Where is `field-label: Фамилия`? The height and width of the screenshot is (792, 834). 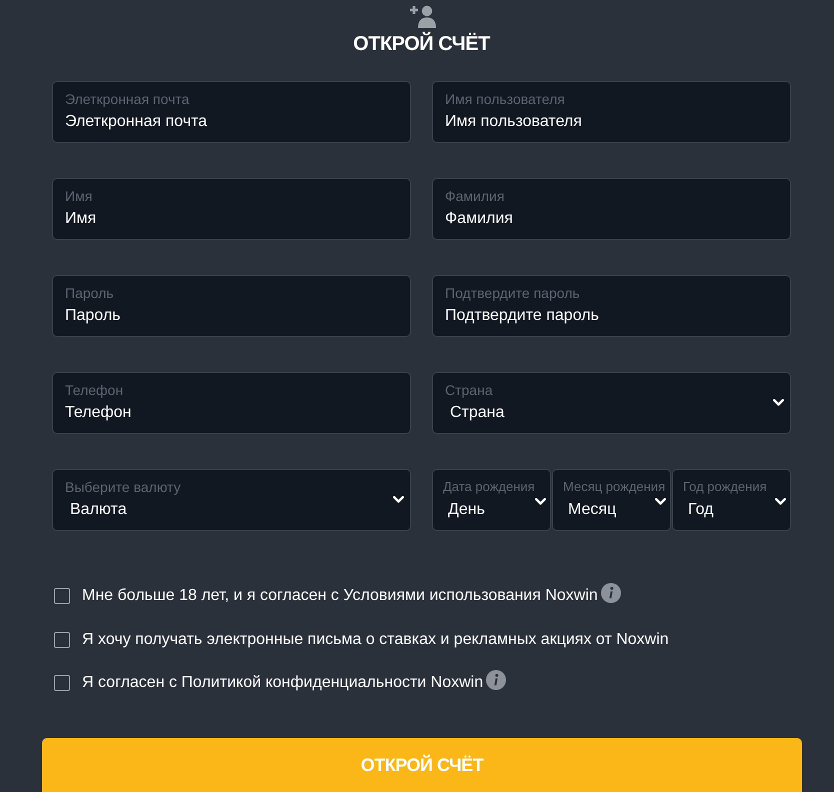 field-label: Фамилия is located at coordinates (474, 196).